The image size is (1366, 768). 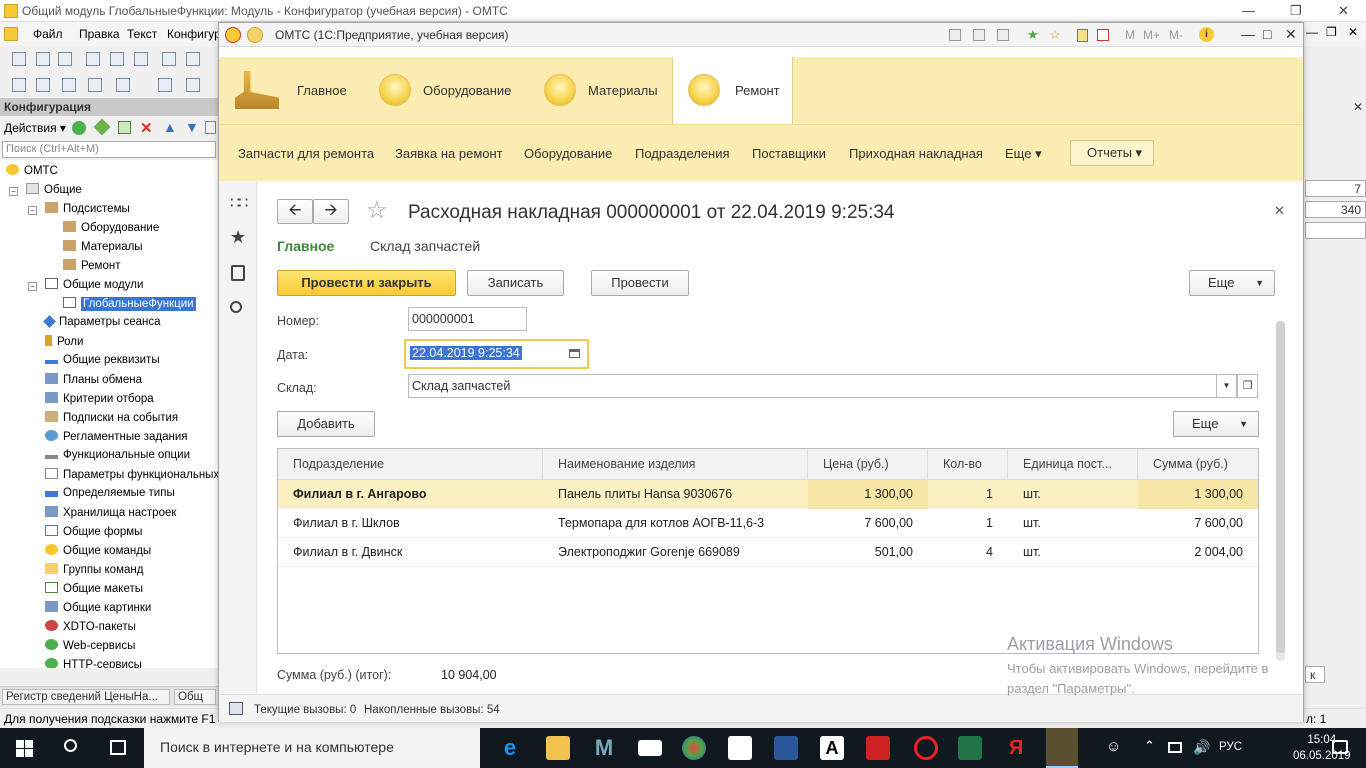 What do you see at coordinates (1055, 35) in the screenshot?
I see `favorites-icon: ☆` at bounding box center [1055, 35].